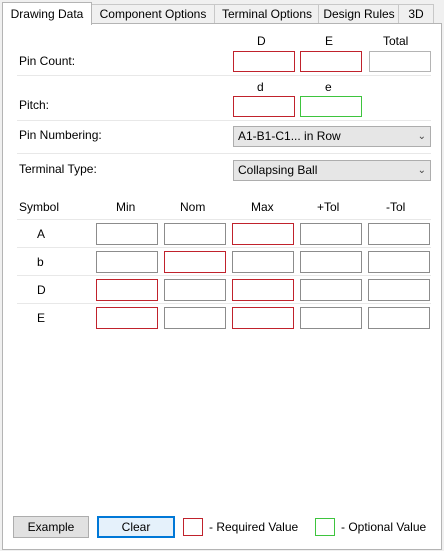  What do you see at coordinates (399, 290) in the screenshot?
I see `d-minus-tol-input` at bounding box center [399, 290].